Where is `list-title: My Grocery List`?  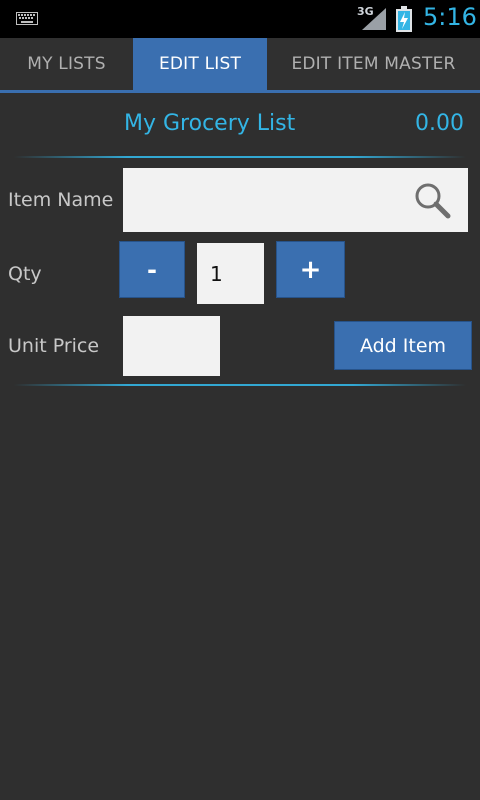
list-title: My Grocery List is located at coordinates (210, 123).